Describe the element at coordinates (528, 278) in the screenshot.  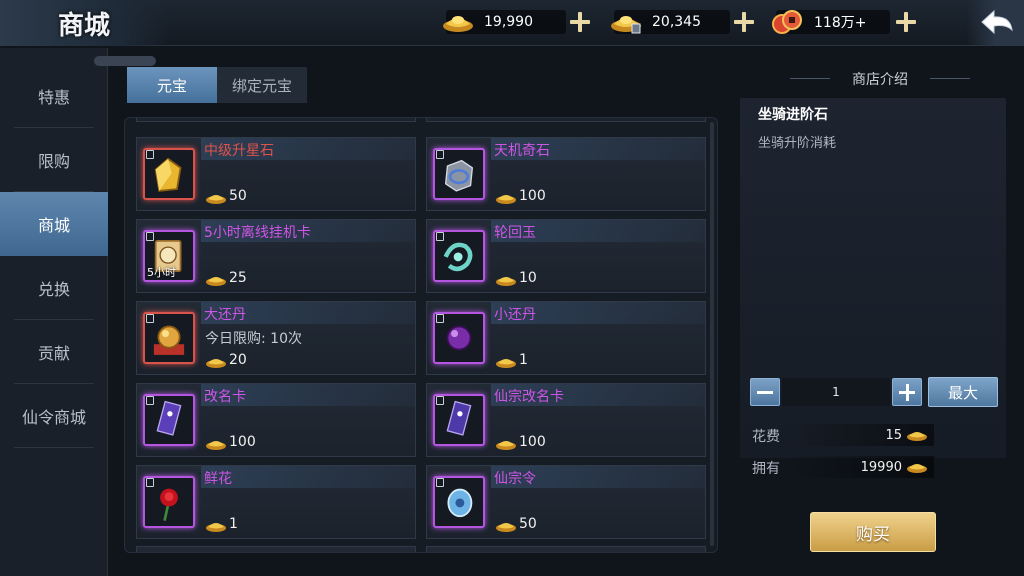
I see `item-price: 10` at that location.